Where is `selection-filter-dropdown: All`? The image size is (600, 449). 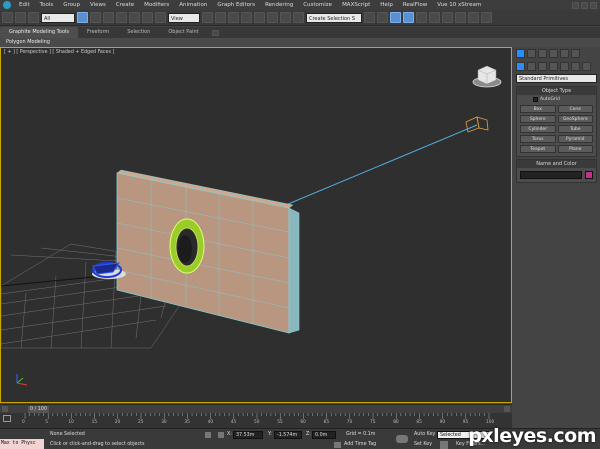 selection-filter-dropdown: All is located at coordinates (58, 17).